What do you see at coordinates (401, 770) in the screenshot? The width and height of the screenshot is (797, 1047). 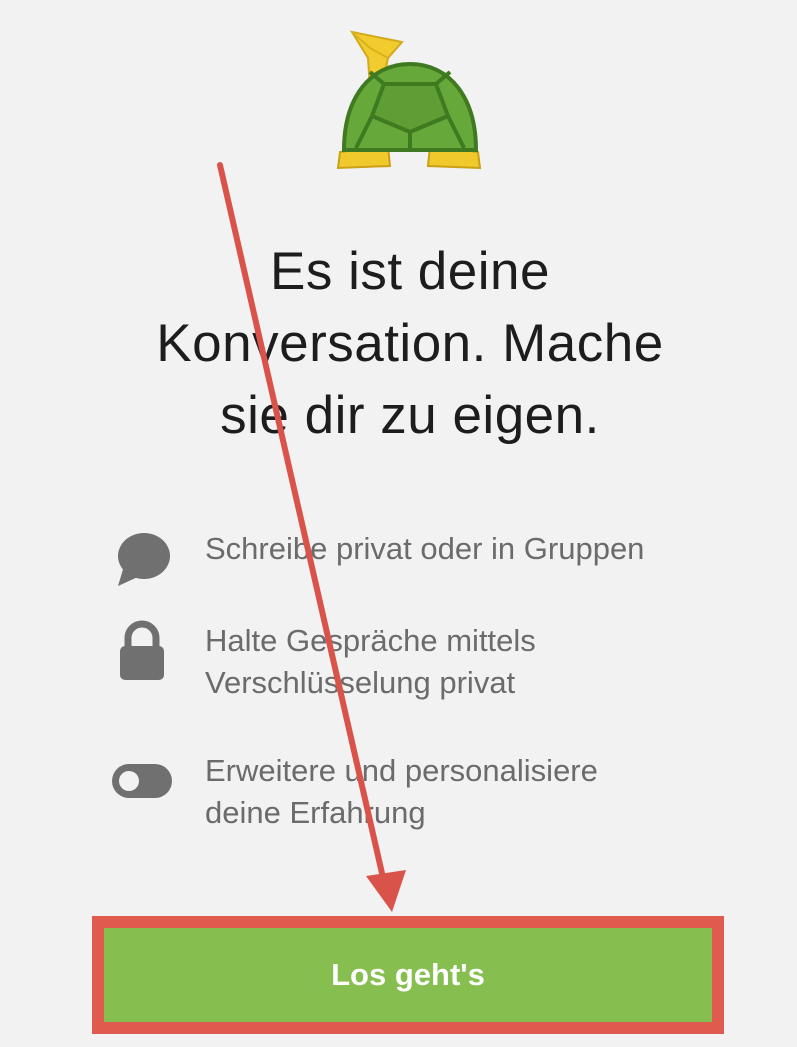 I see `feature-line-1: Erweitere und personalisiere` at bounding box center [401, 770].